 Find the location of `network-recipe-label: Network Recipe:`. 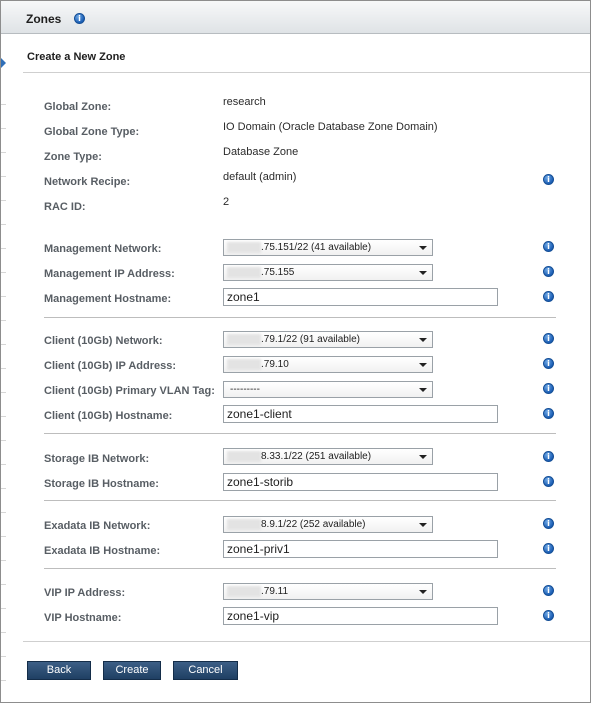

network-recipe-label: Network Recipe: is located at coordinates (87, 182).